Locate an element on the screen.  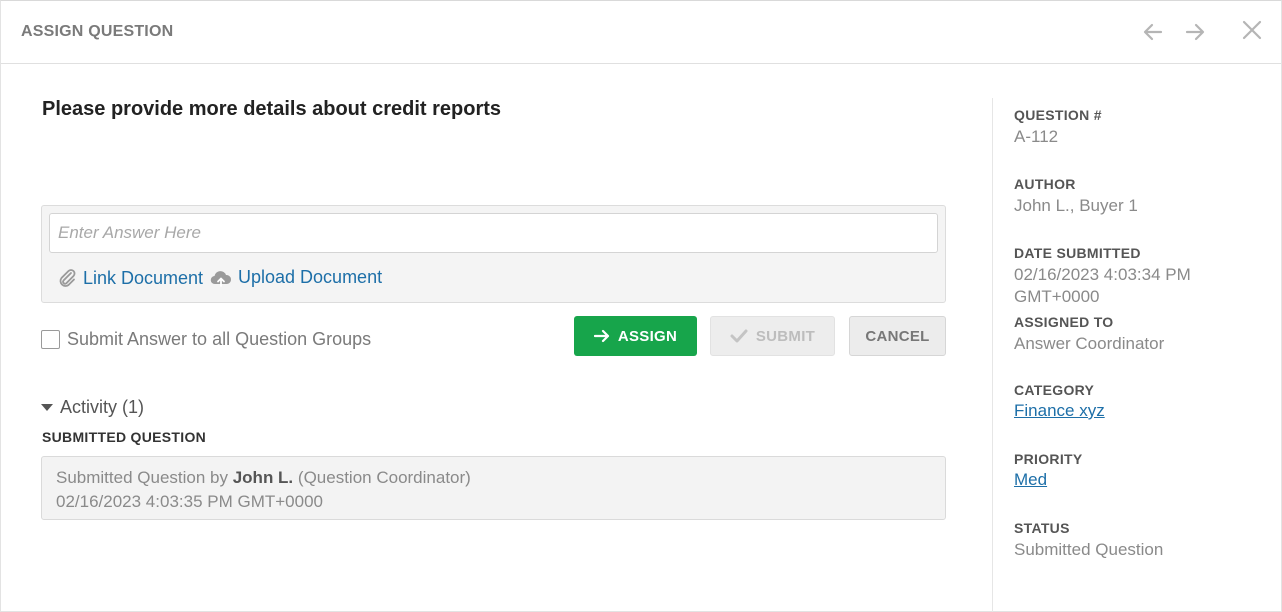
question-number-label: QUESTION # is located at coordinates (1058, 115).